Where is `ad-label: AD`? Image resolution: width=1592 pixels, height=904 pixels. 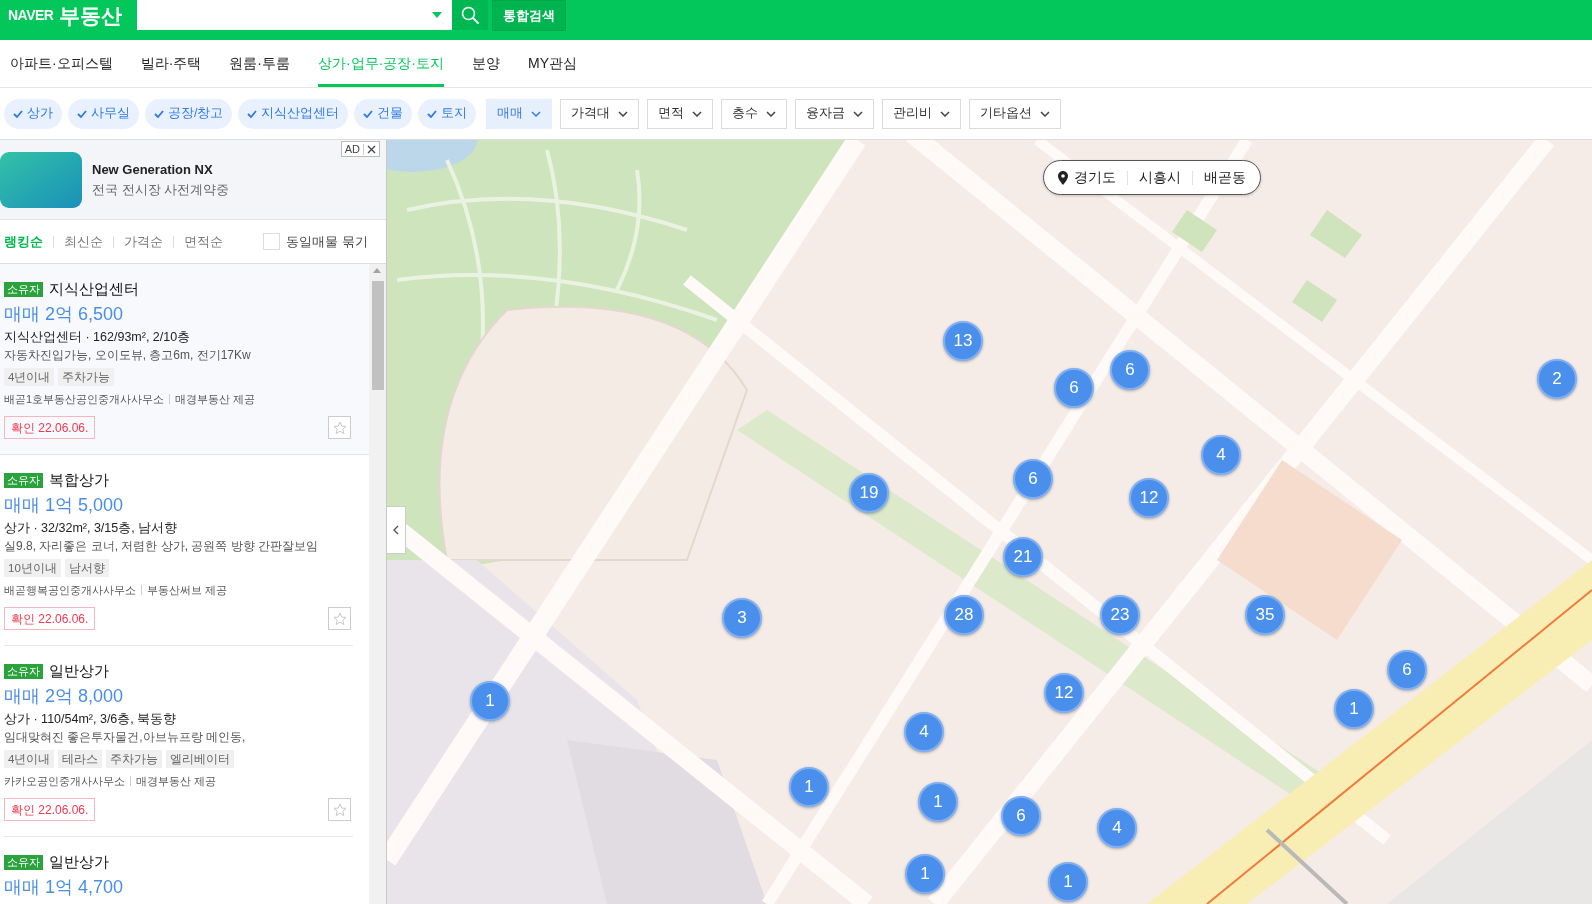
ad-label: AD is located at coordinates (352, 149).